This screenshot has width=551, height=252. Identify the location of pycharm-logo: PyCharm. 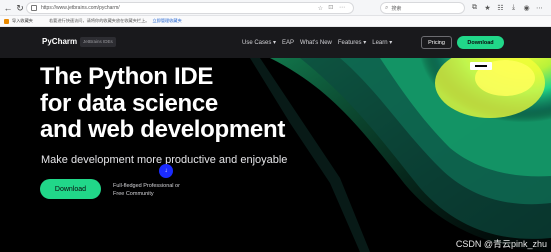
(59, 41).